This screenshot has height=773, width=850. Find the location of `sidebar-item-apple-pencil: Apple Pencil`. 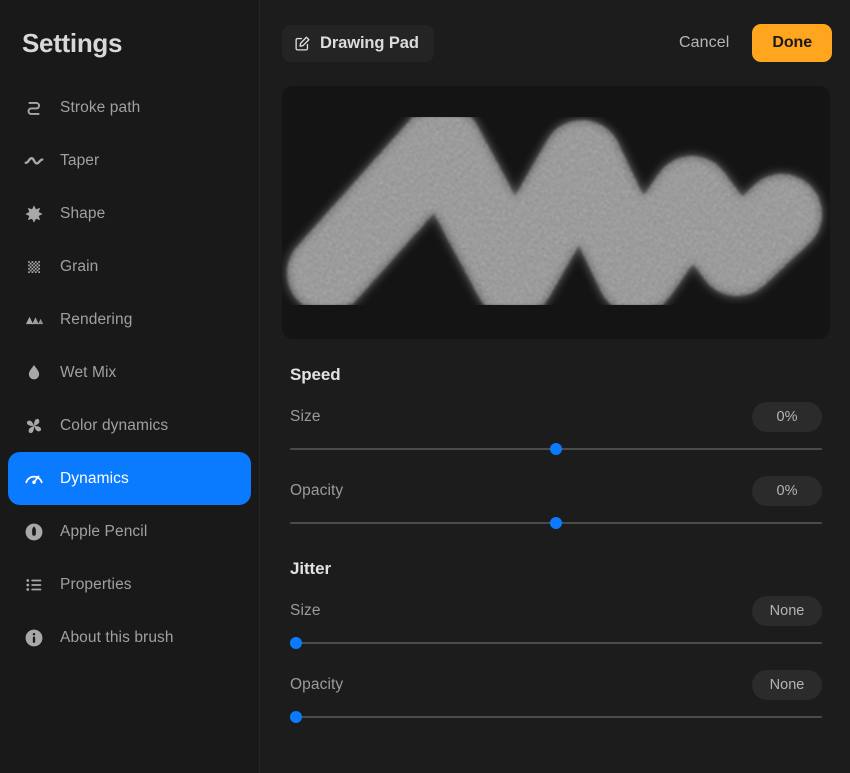

sidebar-item-apple-pencil: Apple Pencil is located at coordinates (129, 531).